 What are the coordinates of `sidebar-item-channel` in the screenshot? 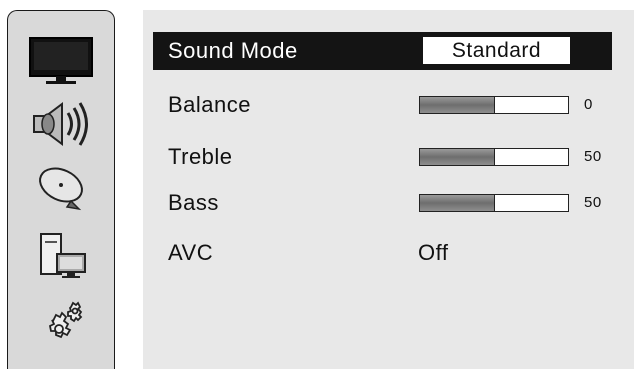 It's located at (61, 188).